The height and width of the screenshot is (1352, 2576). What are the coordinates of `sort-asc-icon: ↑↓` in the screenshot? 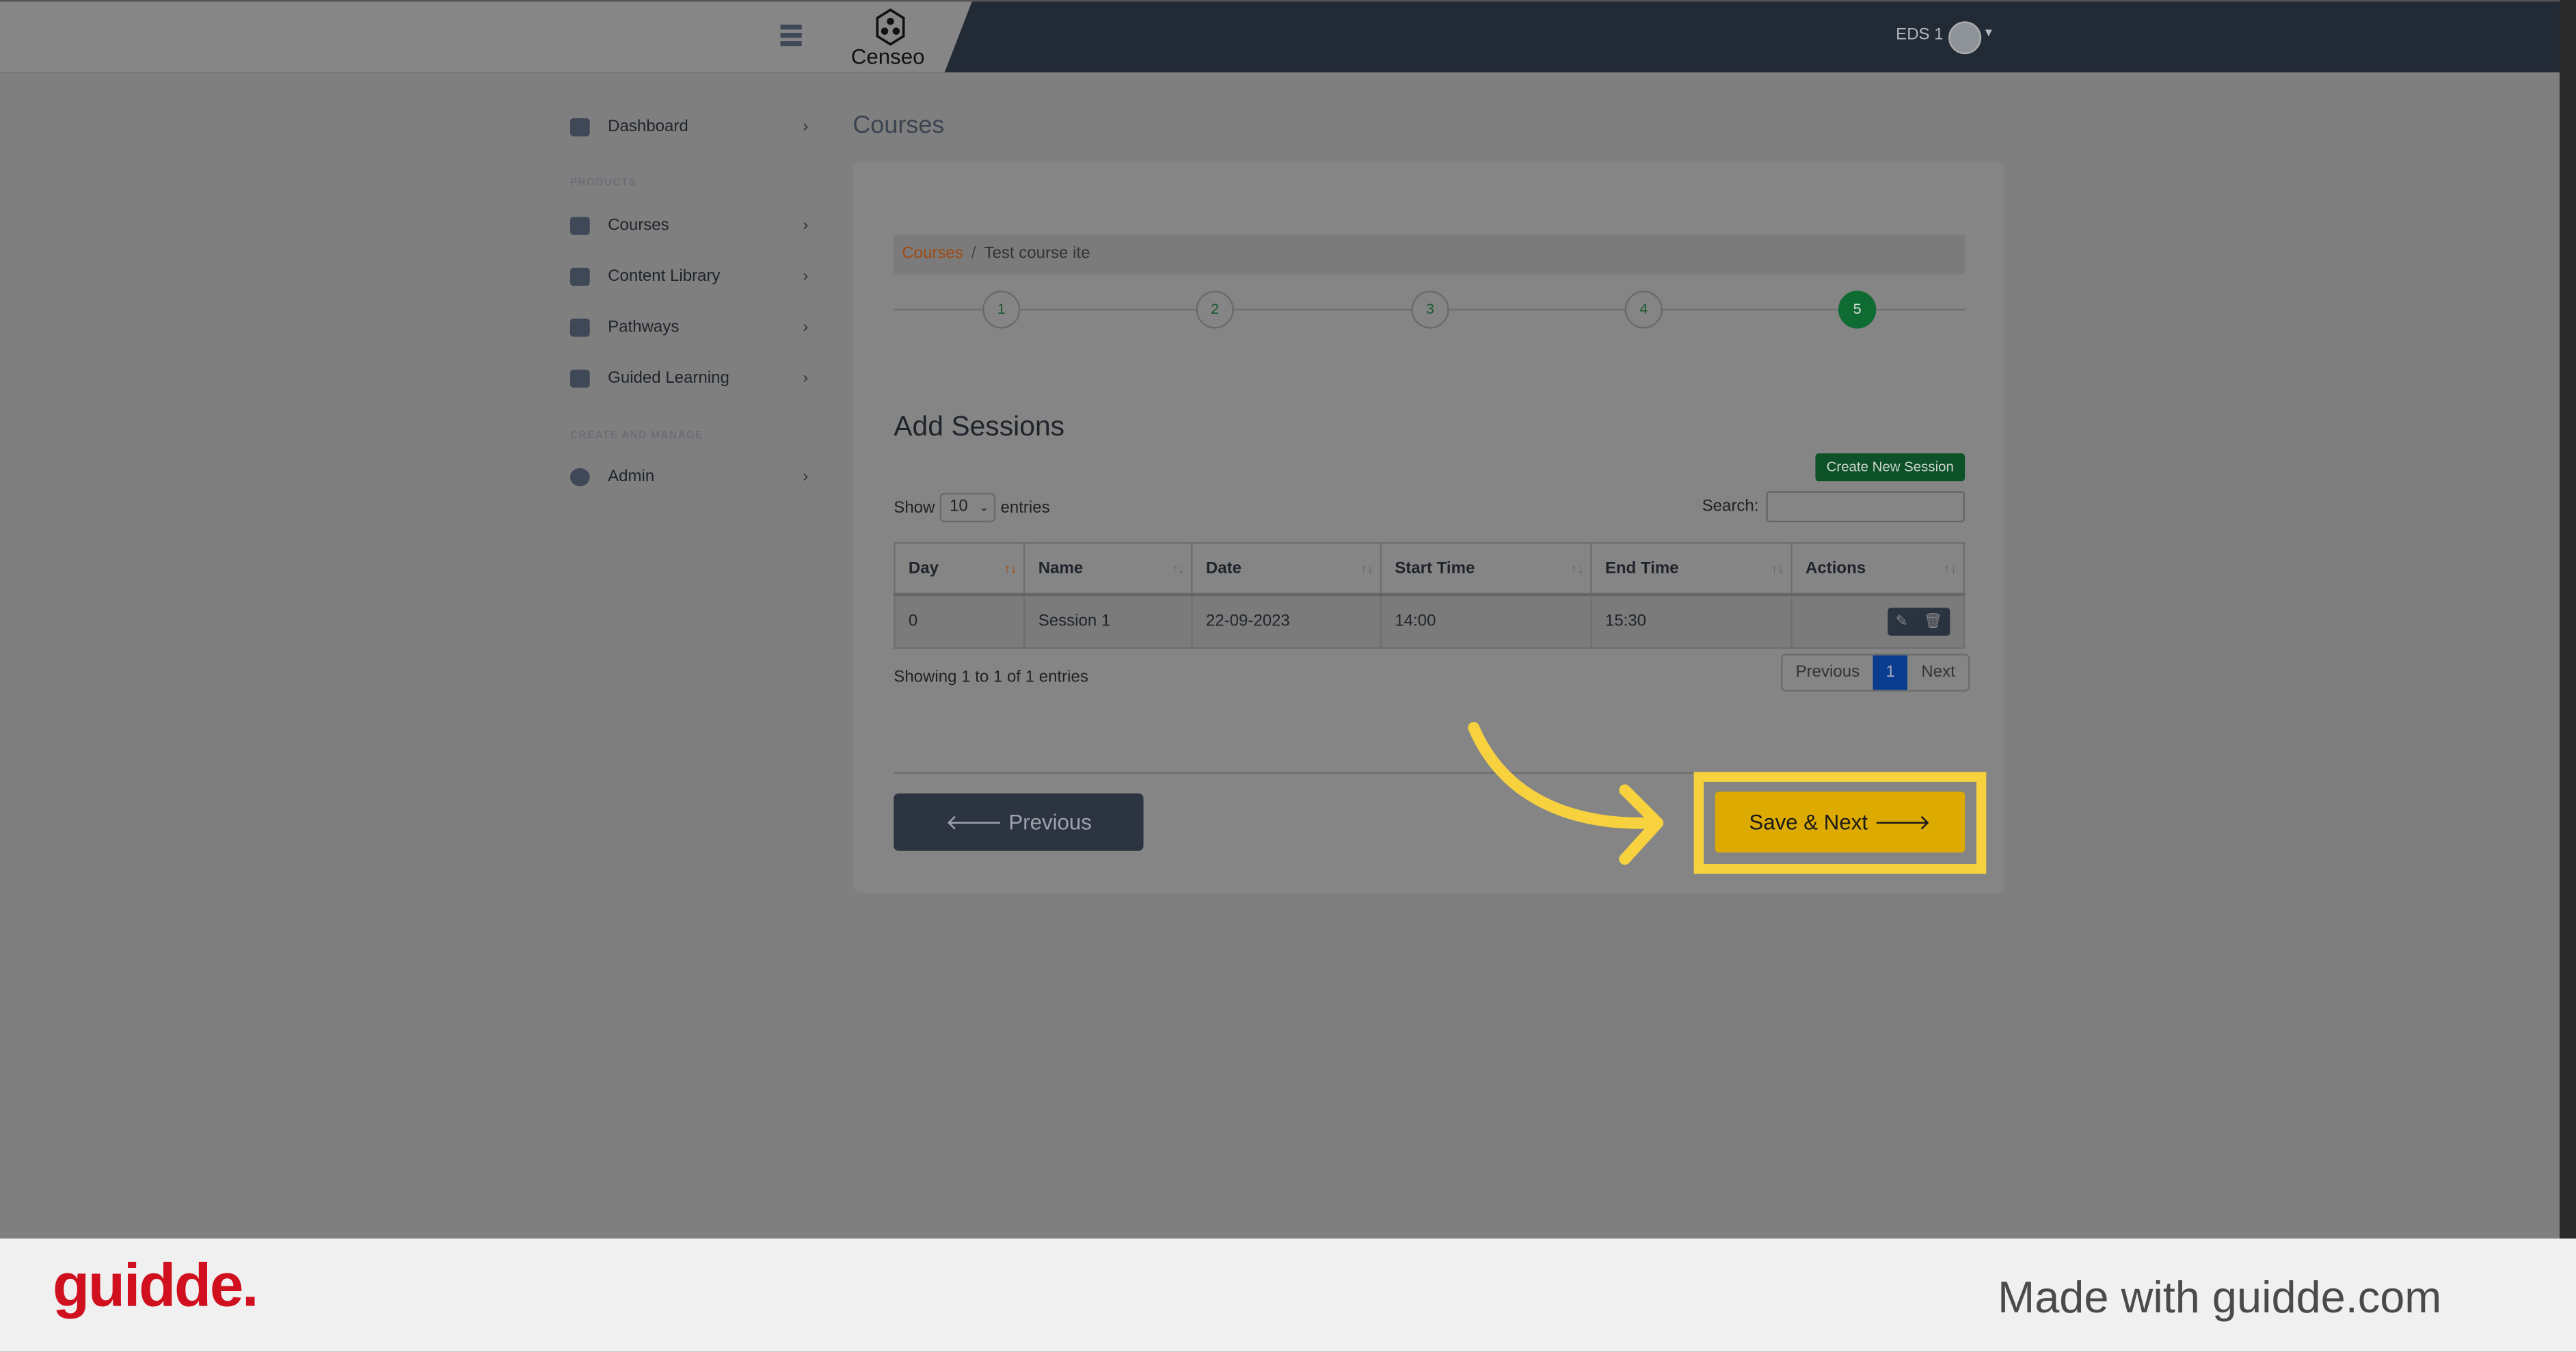 It's located at (1010, 569).